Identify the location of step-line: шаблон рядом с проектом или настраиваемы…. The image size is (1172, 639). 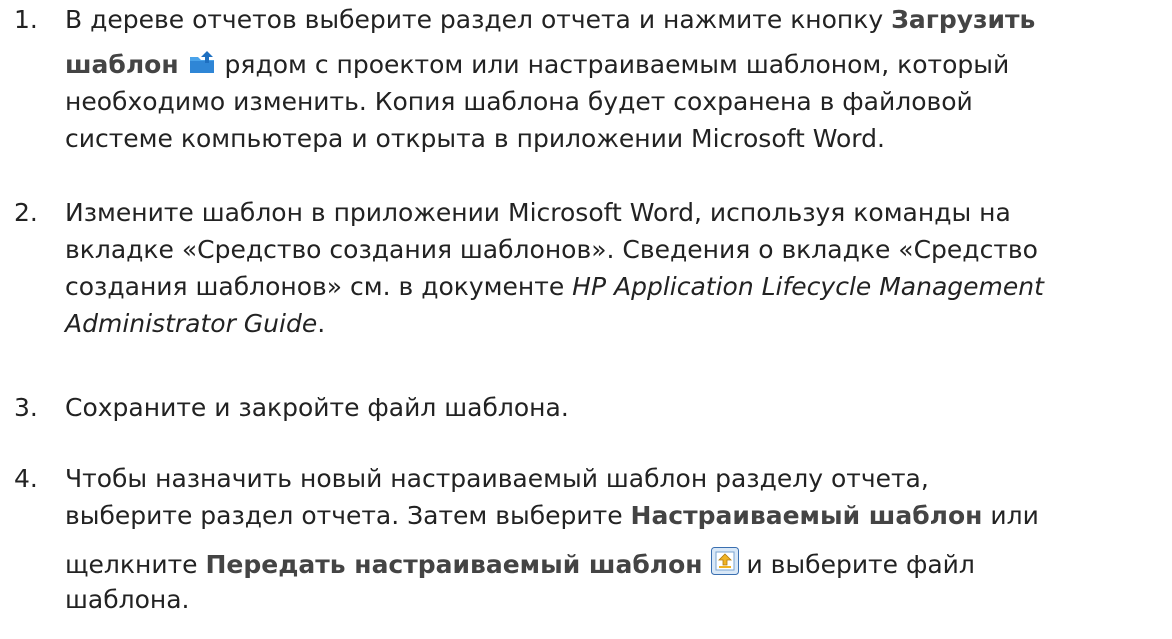
(537, 65).